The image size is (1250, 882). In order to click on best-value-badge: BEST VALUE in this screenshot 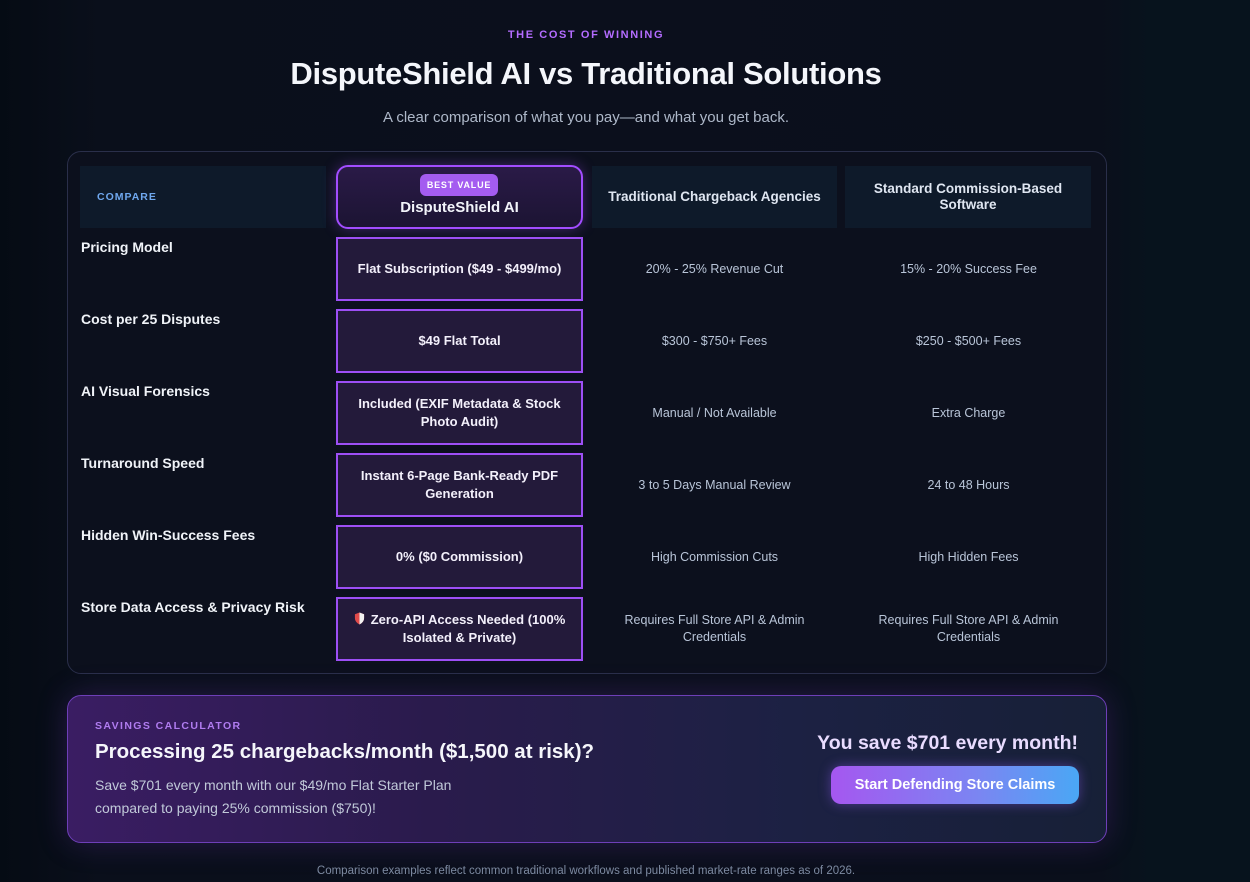, I will do `click(459, 185)`.